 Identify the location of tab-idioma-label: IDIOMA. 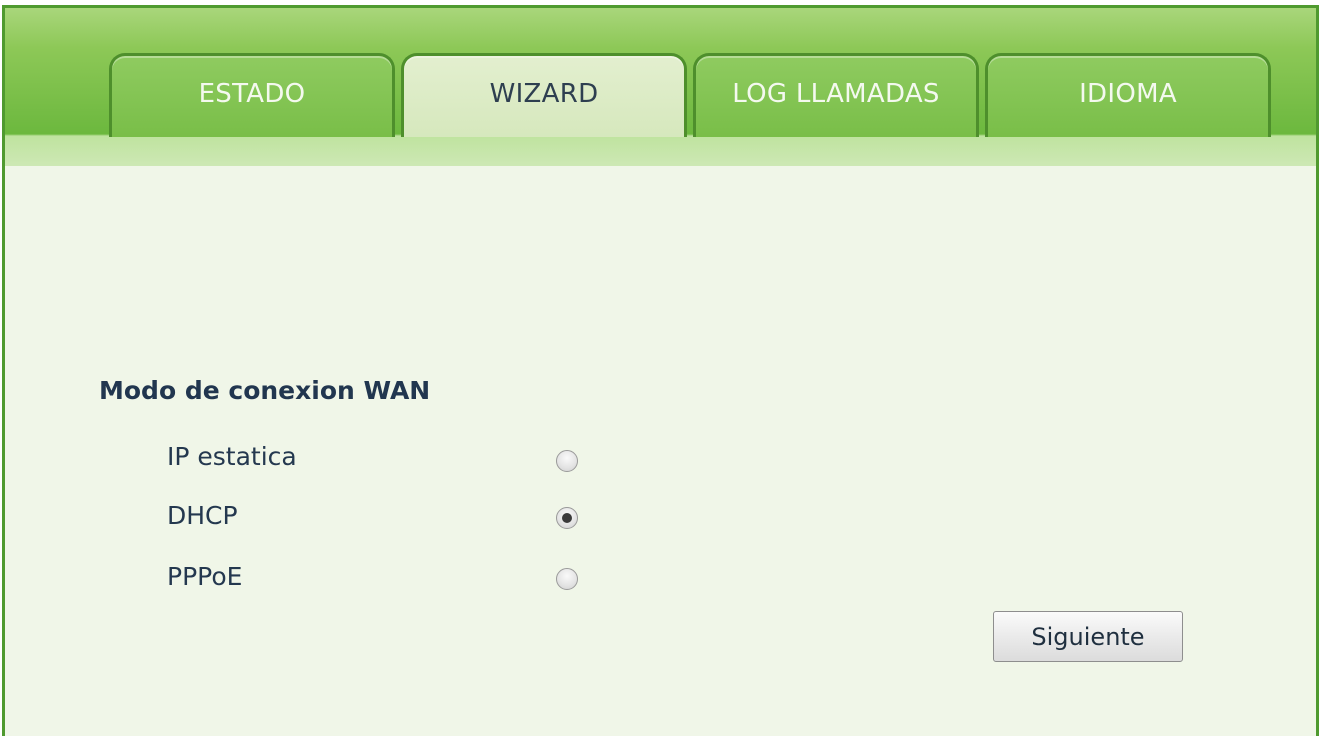
(1128, 93).